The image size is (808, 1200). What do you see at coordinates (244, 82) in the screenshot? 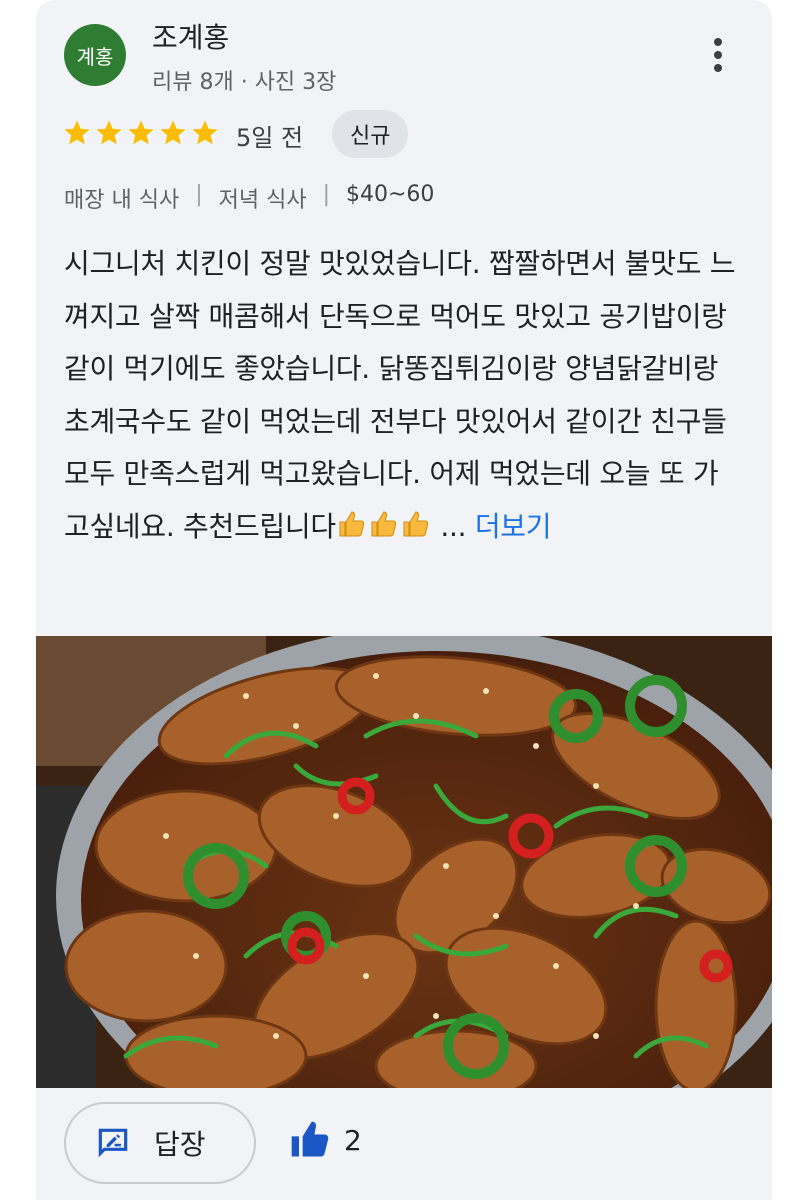
I see `reviewer-meta: 리뷰 8개 · 사진 3장` at bounding box center [244, 82].